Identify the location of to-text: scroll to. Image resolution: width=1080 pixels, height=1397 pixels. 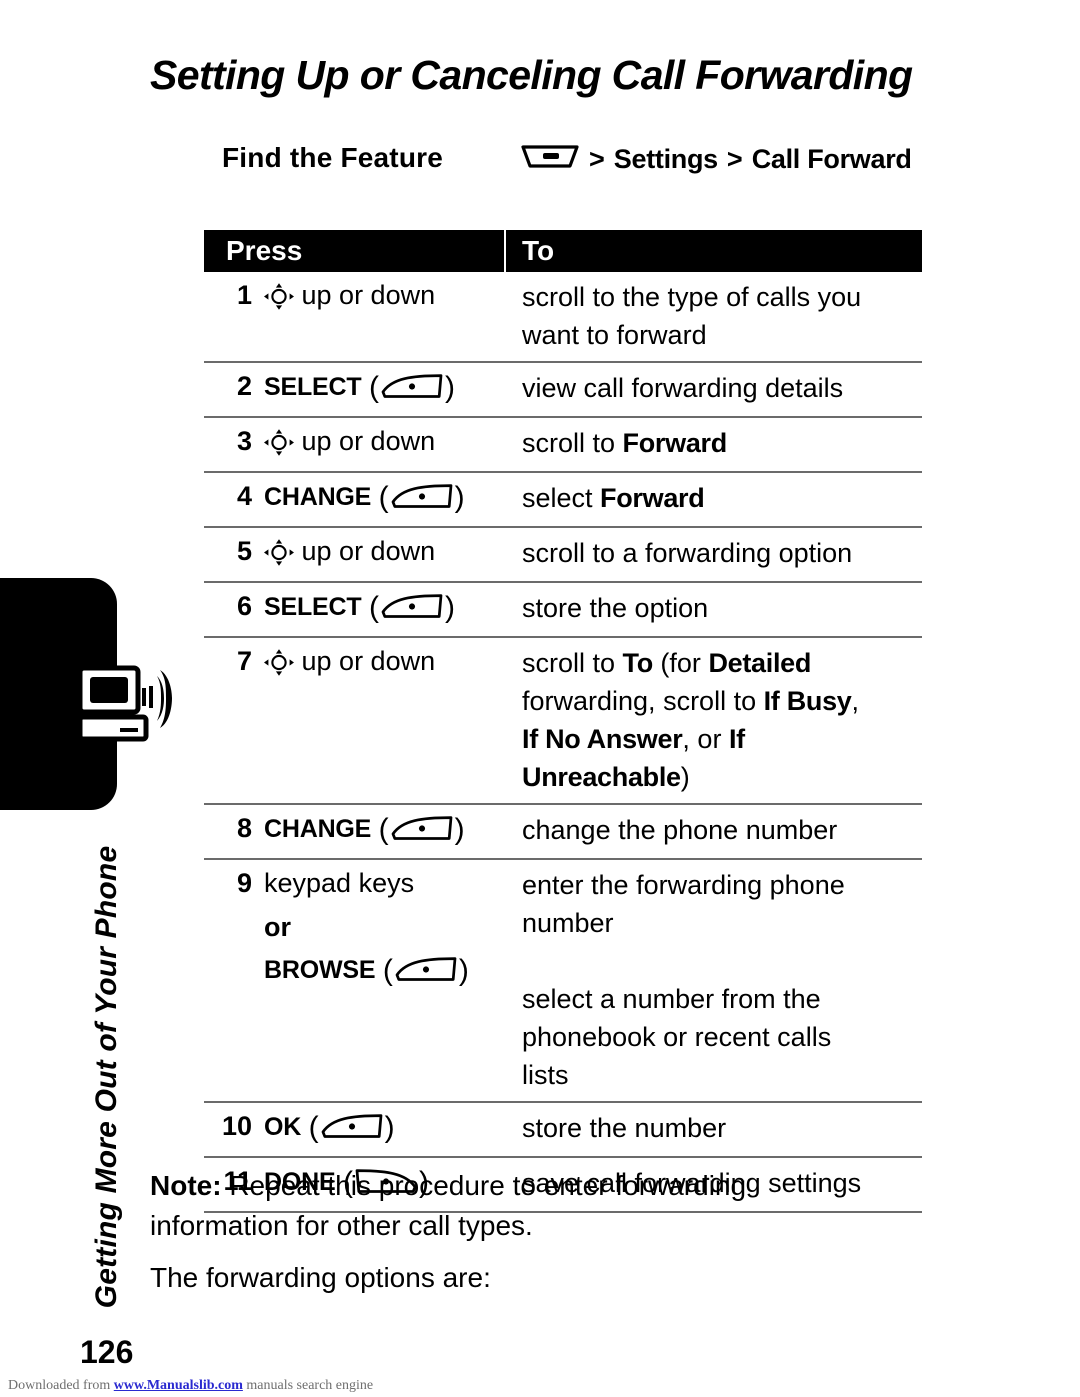
(572, 663).